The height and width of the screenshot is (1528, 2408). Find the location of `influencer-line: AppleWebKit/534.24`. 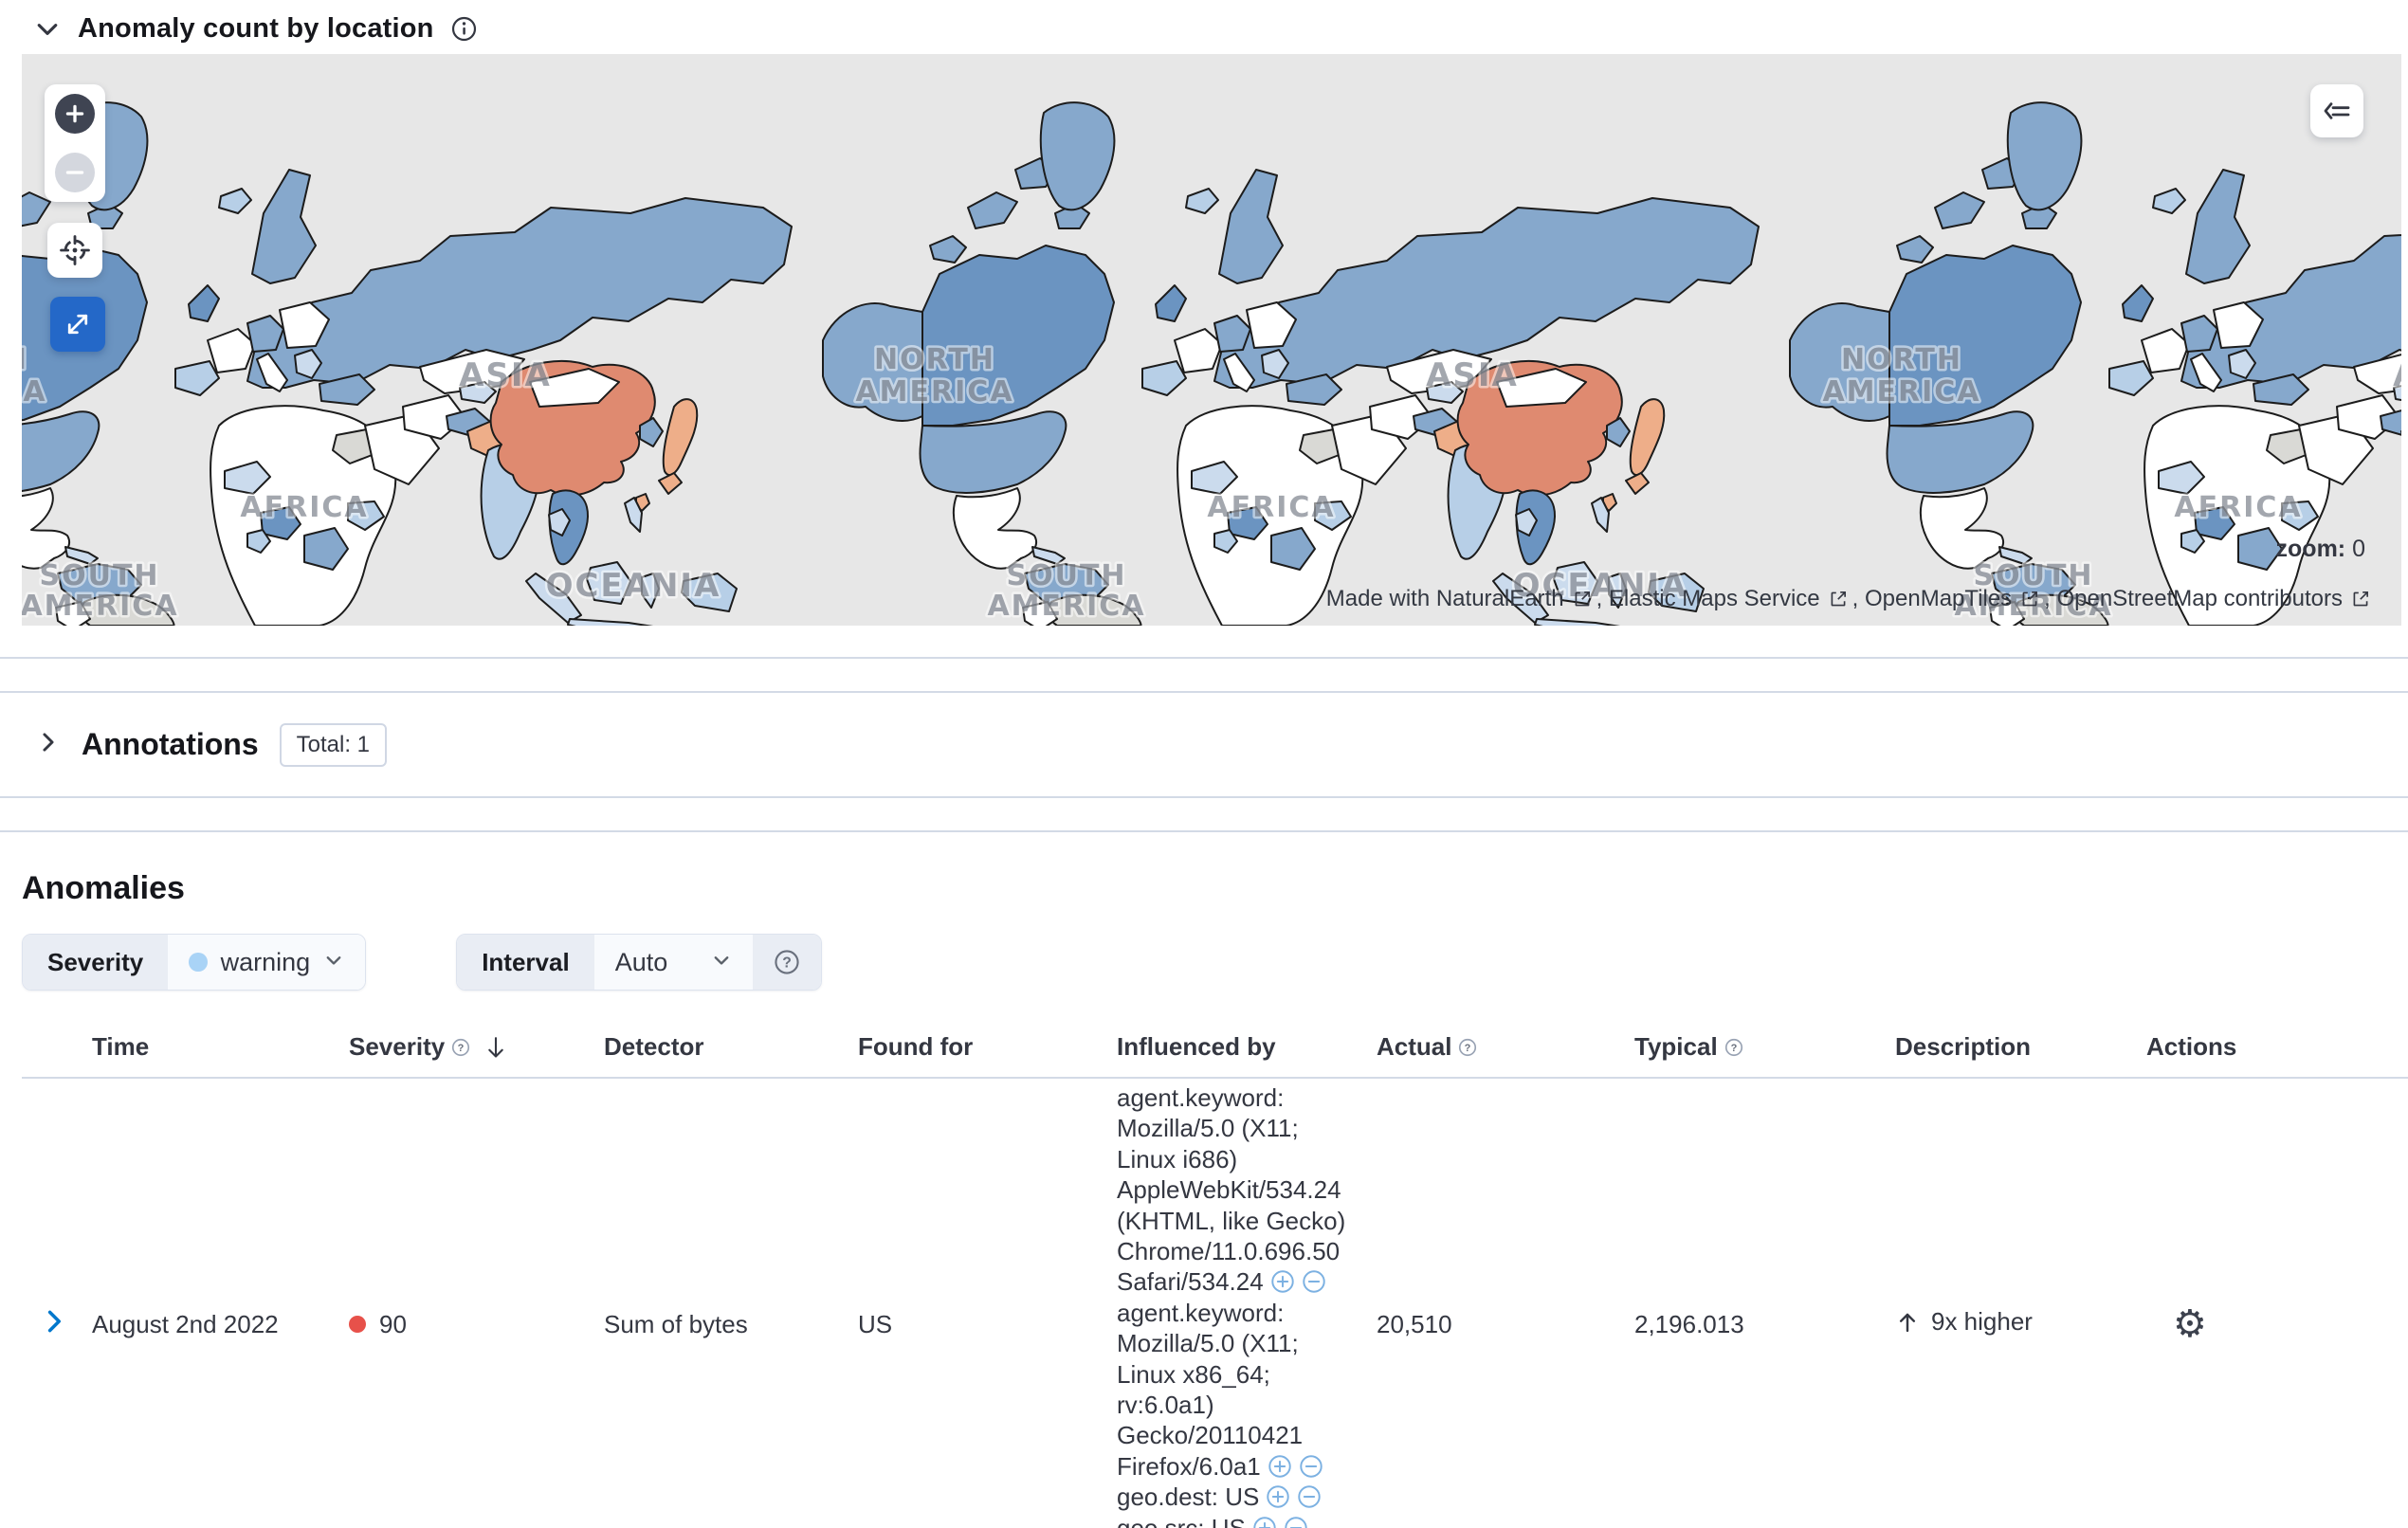

influencer-line: AppleWebKit/534.24 is located at coordinates (1229, 1190).